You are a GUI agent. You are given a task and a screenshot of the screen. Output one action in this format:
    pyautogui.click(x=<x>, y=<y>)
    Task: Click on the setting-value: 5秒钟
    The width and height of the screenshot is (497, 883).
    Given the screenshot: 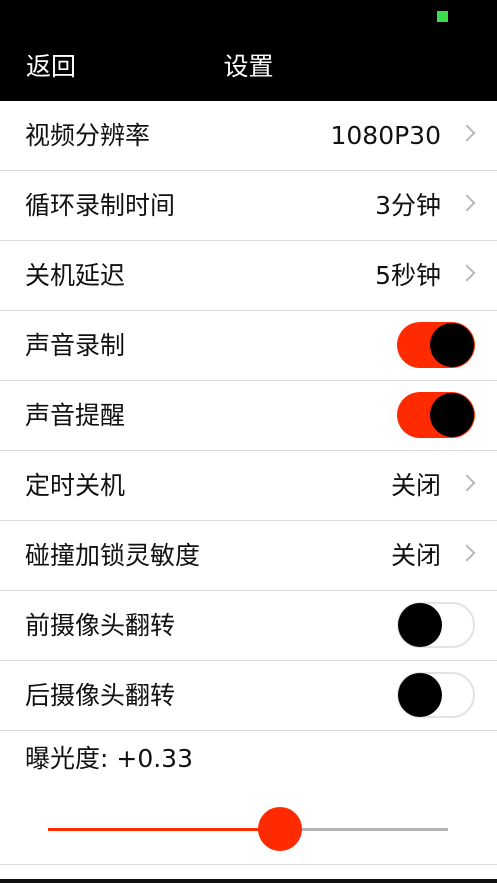 What is the action you would take?
    pyautogui.click(x=408, y=275)
    